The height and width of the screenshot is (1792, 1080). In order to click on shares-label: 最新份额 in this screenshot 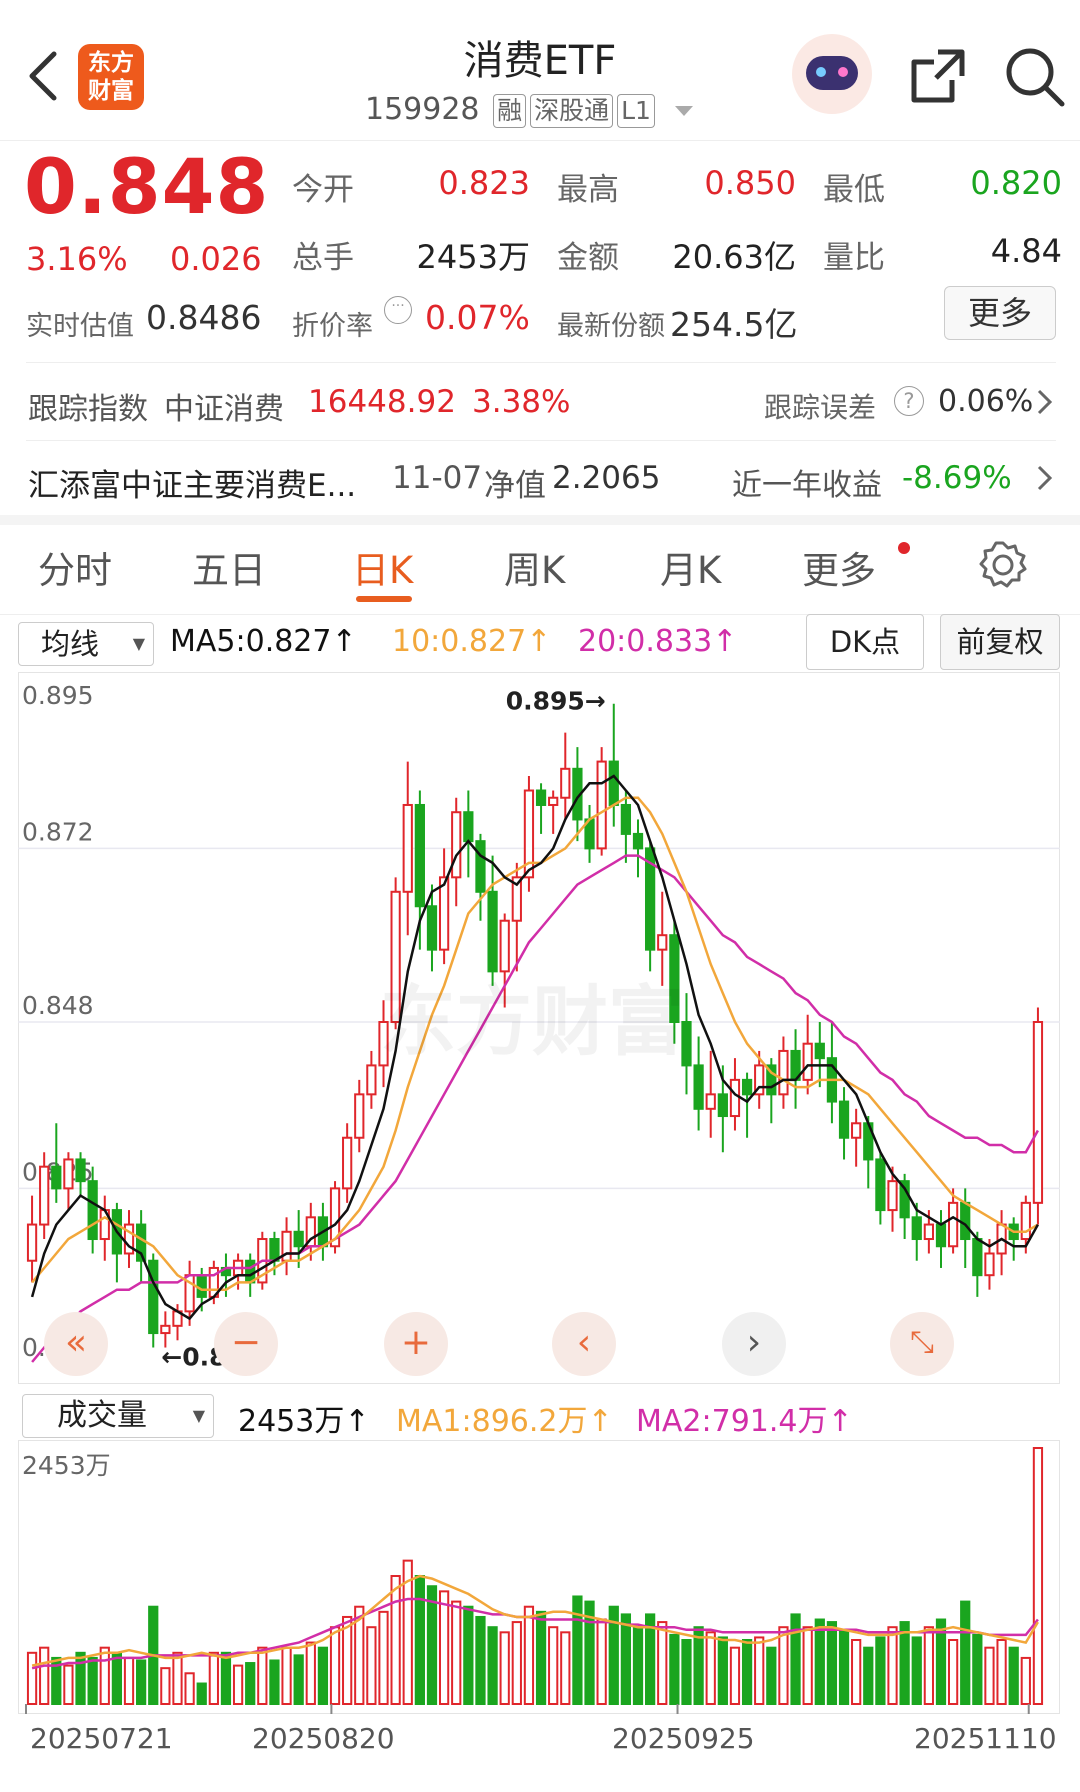, I will do `click(611, 326)`.